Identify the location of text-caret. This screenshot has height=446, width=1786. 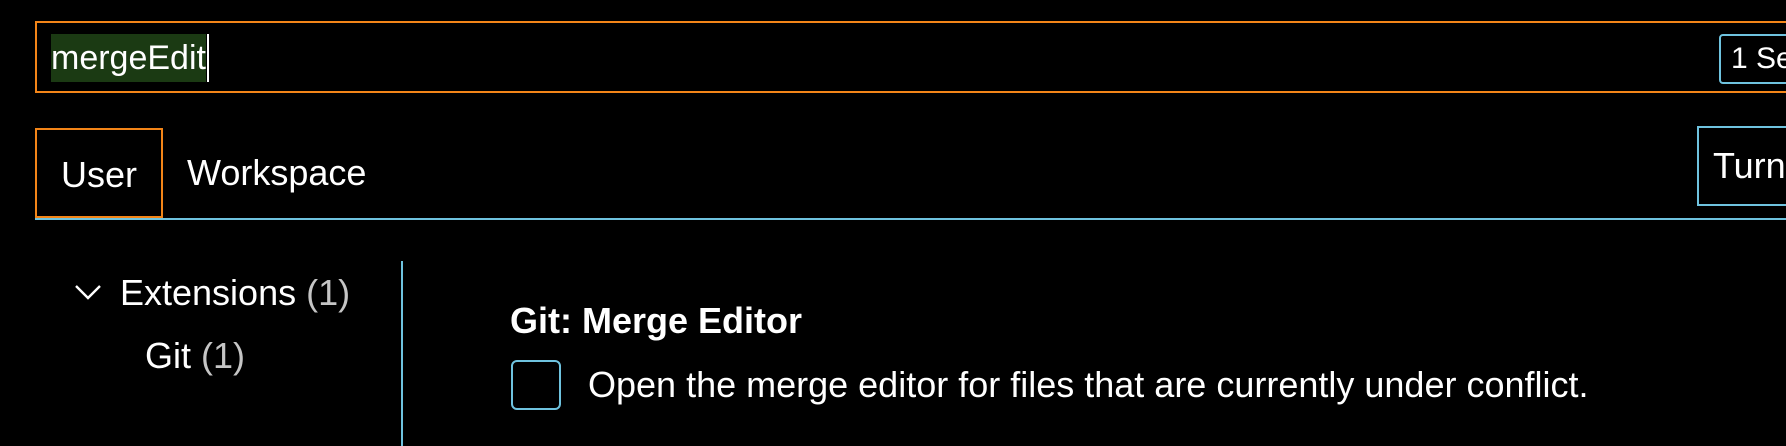
(207, 58).